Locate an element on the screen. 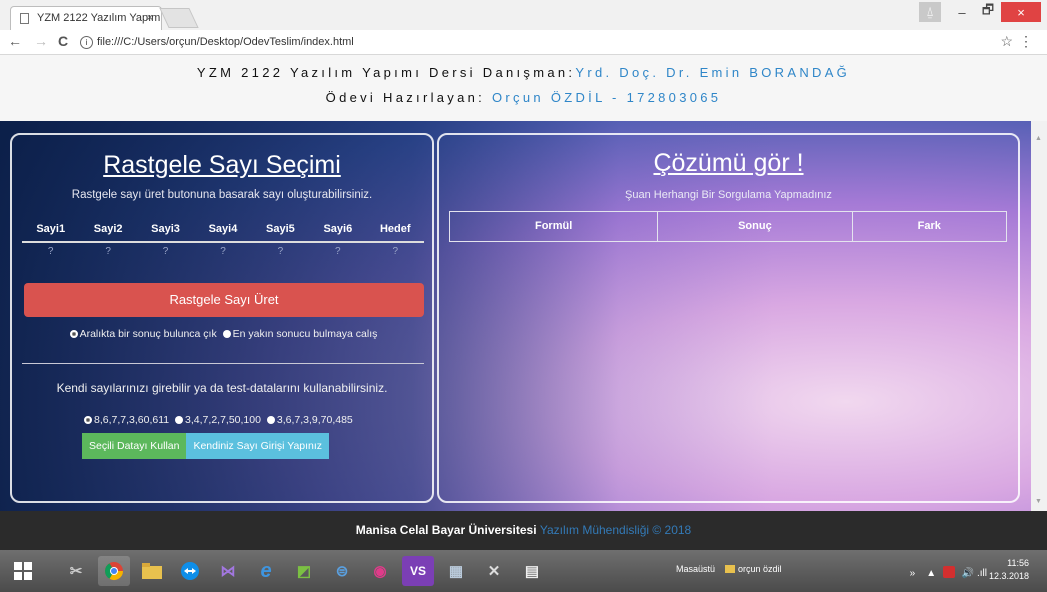 The image size is (1047, 592). divider is located at coordinates (223, 363).